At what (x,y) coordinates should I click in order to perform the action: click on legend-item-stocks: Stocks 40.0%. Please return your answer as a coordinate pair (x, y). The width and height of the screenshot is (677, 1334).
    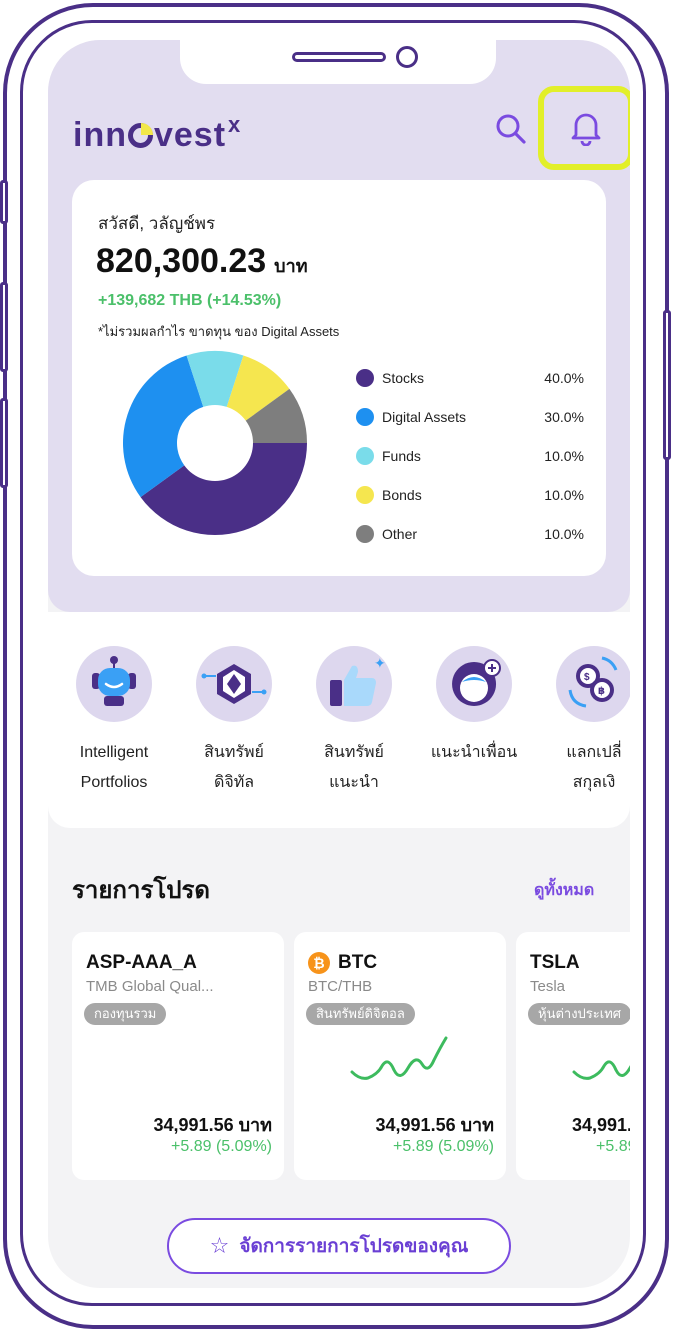
    Looking at the image, I should click on (470, 377).